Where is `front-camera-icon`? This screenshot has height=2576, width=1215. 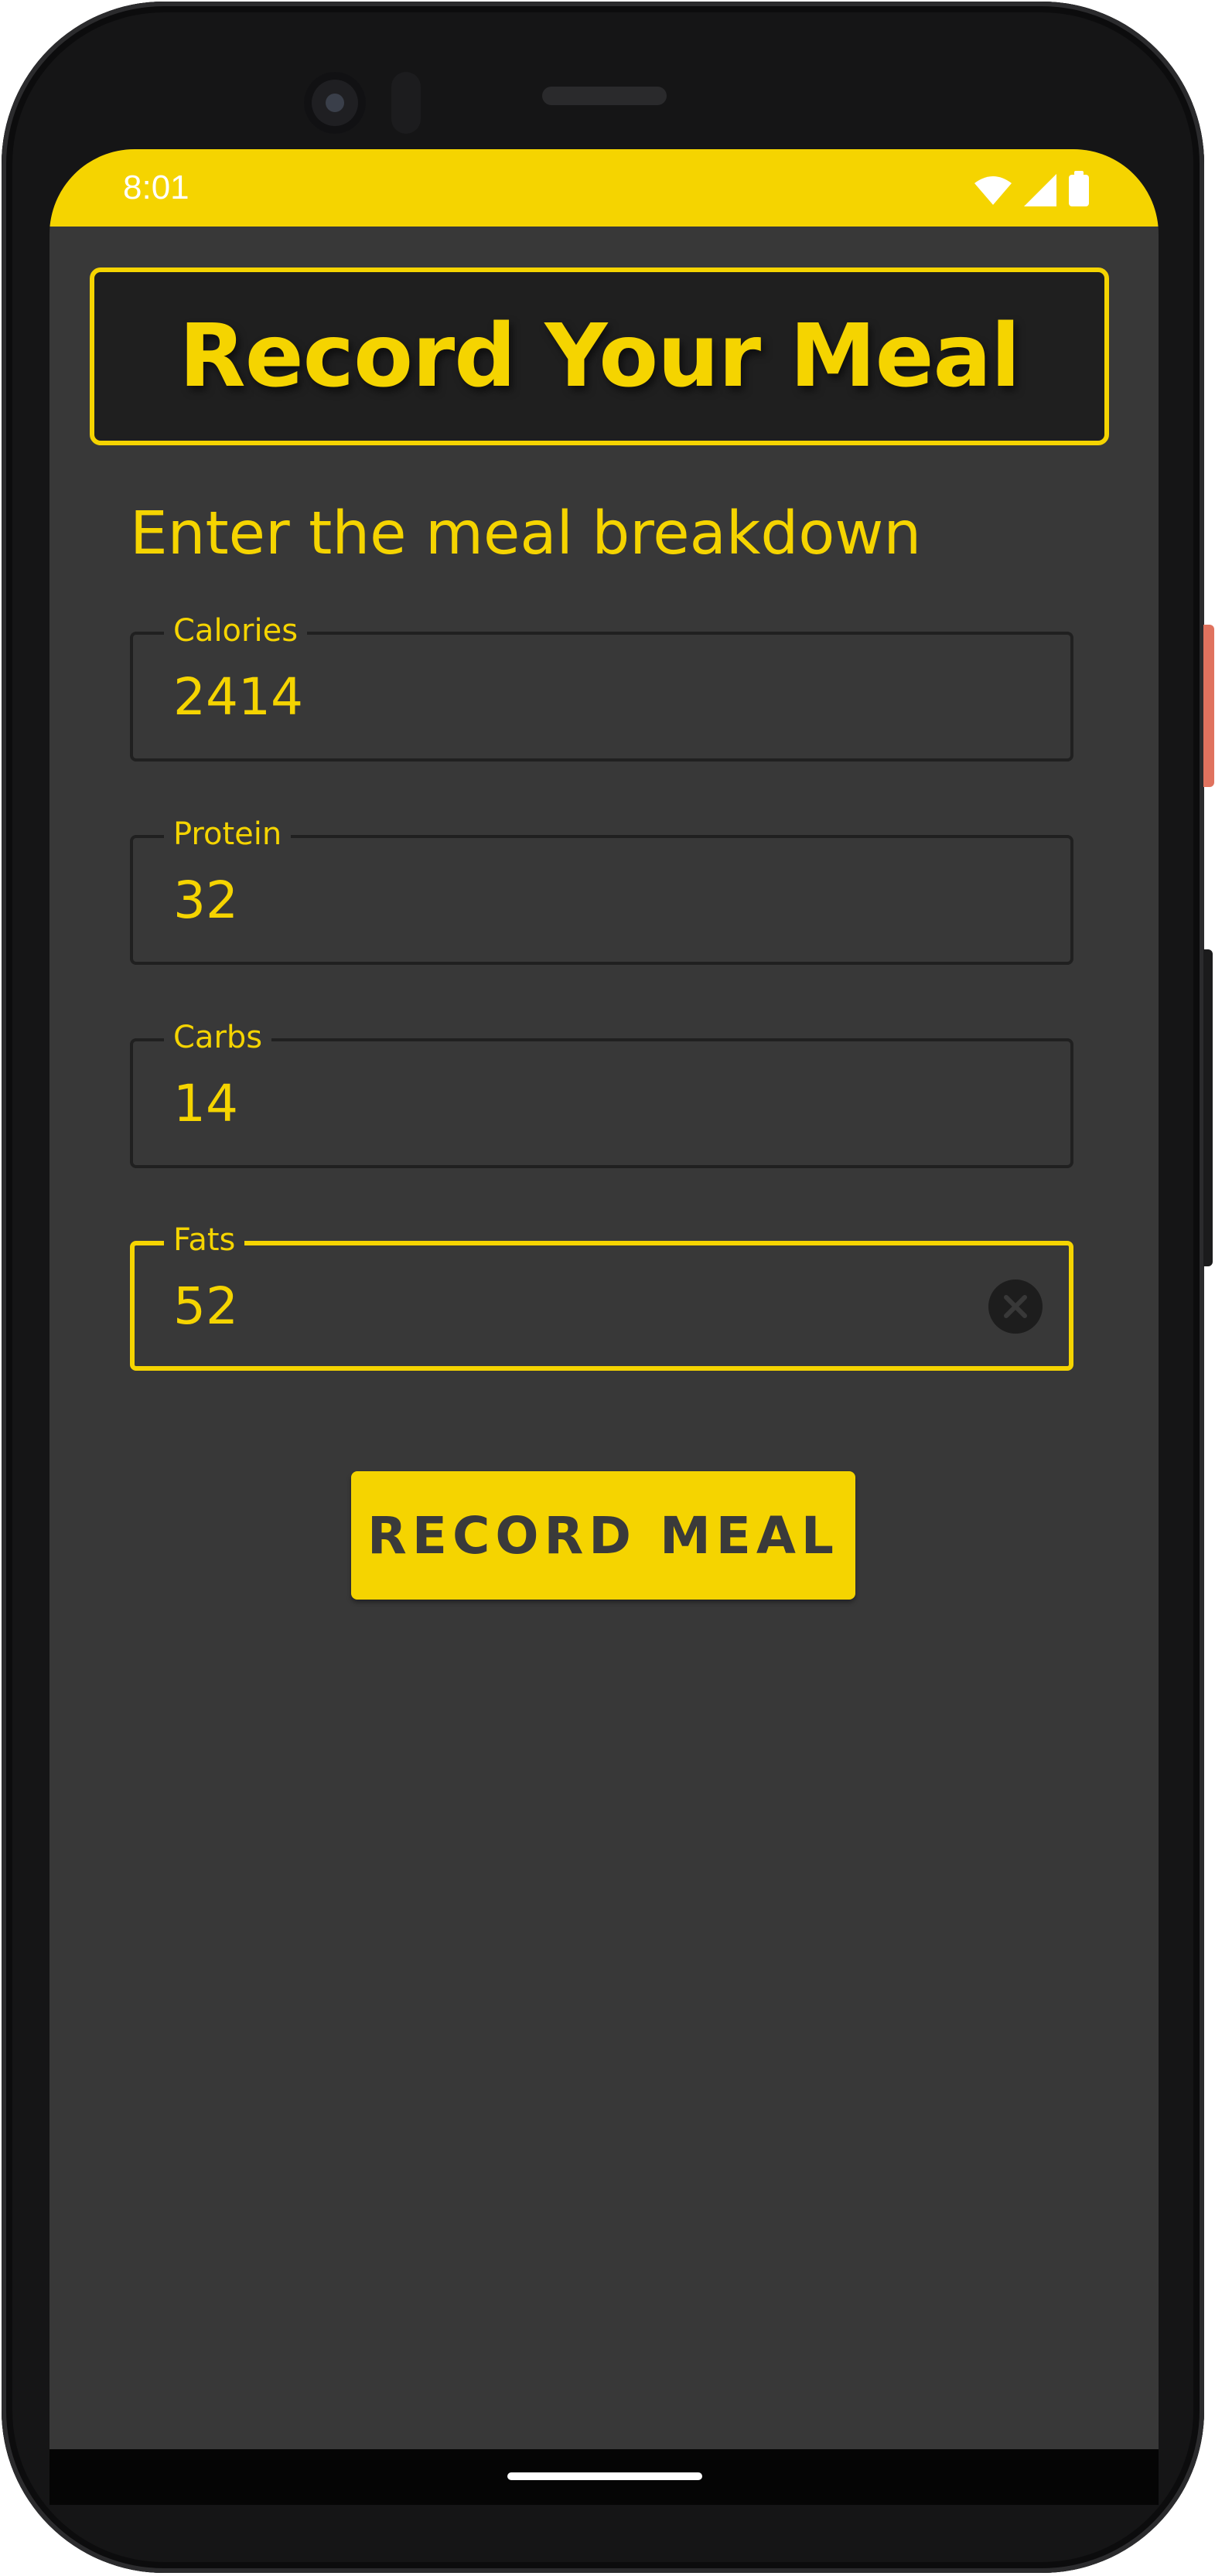 front-camera-icon is located at coordinates (335, 103).